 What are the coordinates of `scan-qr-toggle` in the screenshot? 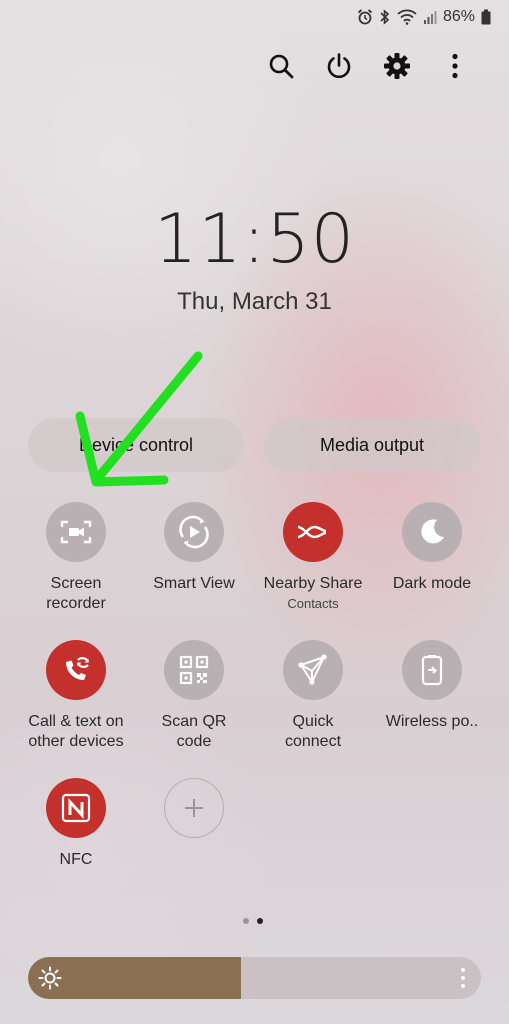 It's located at (194, 670).